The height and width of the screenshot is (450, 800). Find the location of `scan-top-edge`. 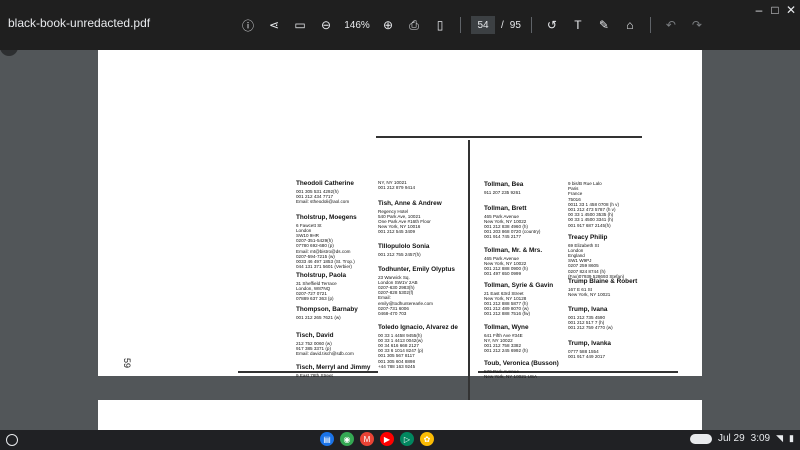

scan-top-edge is located at coordinates (509, 137).